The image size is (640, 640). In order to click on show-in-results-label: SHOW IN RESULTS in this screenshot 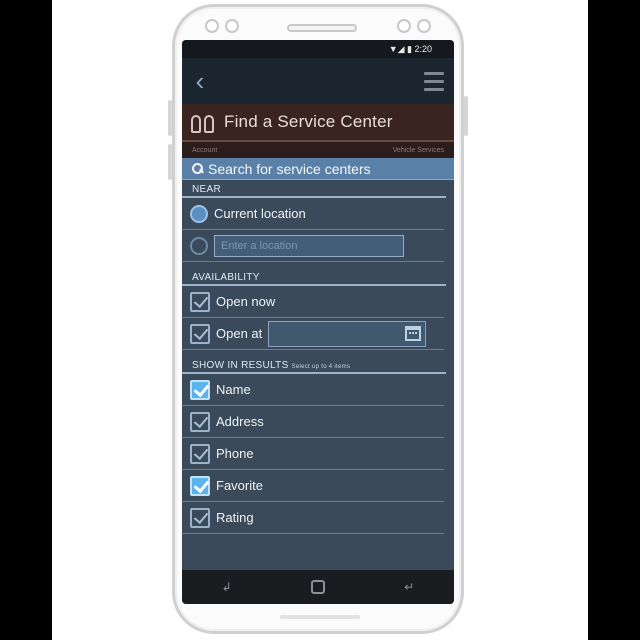, I will do `click(240, 365)`.